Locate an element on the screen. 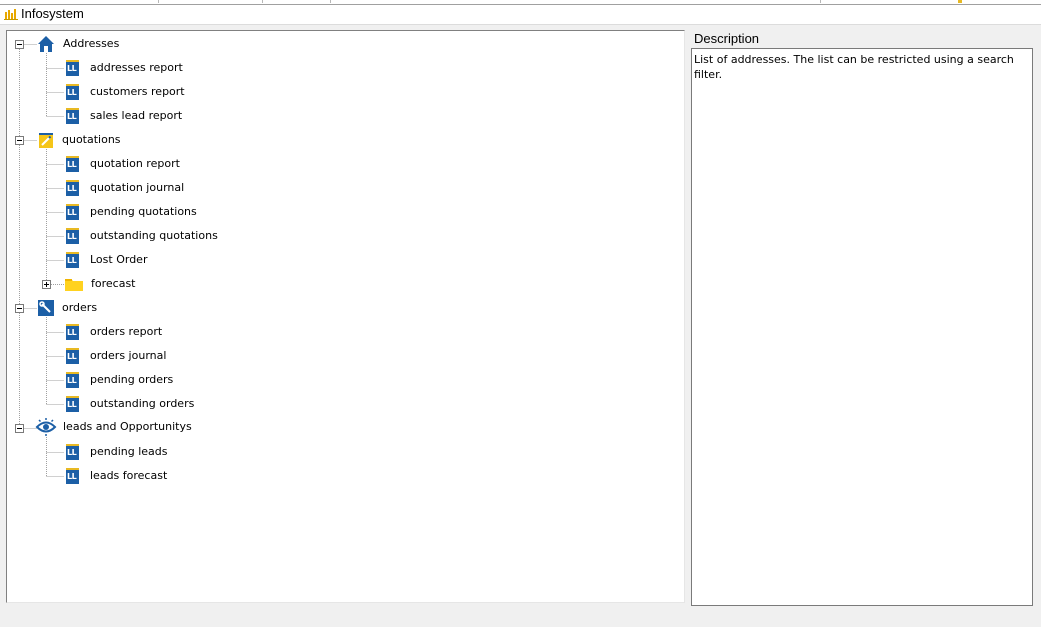  tree-item-quotation-journal: LL quotation journal is located at coordinates (126, 188).